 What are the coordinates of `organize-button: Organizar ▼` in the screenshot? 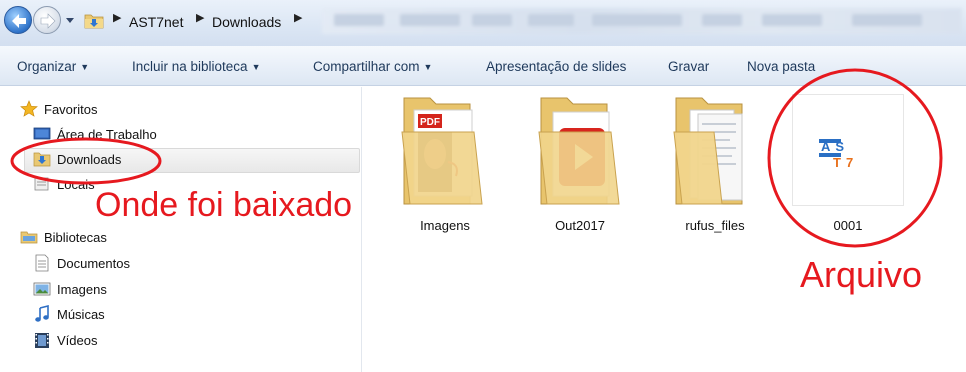 It's located at (53, 66).